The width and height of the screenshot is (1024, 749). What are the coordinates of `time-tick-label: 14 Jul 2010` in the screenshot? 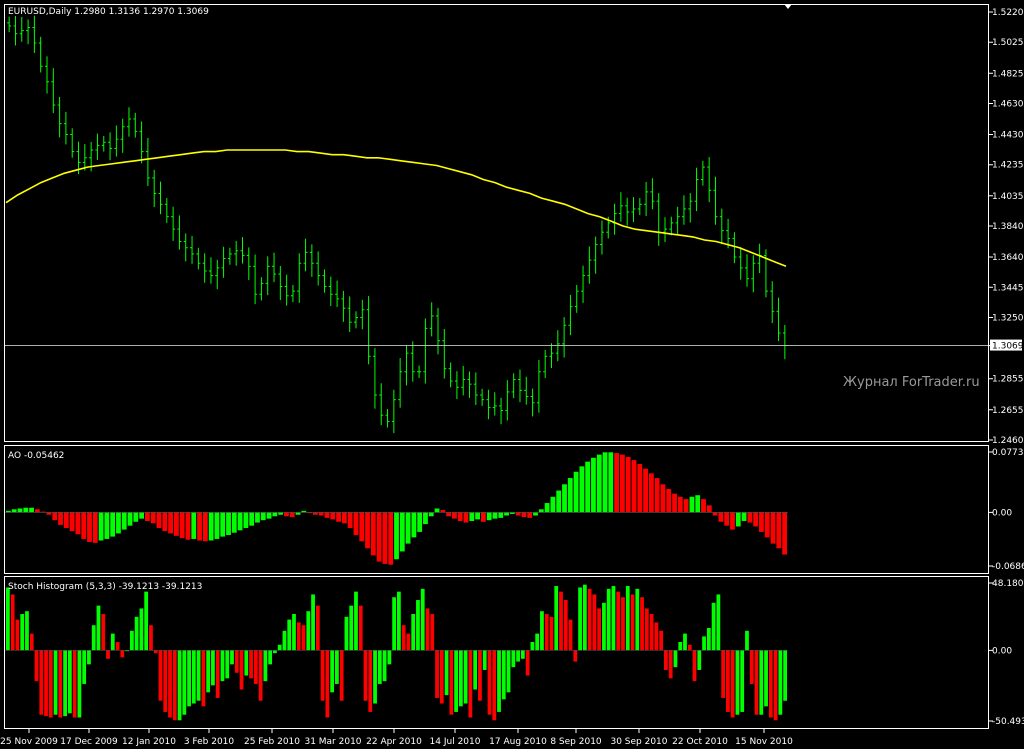 It's located at (455, 742).